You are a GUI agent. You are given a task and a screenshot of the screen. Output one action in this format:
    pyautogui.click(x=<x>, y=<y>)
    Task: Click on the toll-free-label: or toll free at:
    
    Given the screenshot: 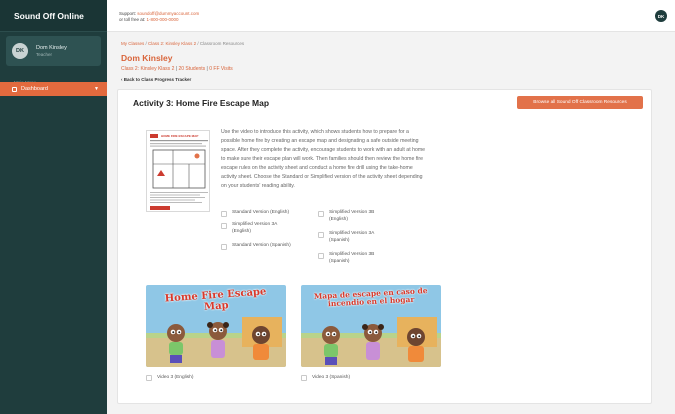 What is the action you would take?
    pyautogui.click(x=132, y=20)
    